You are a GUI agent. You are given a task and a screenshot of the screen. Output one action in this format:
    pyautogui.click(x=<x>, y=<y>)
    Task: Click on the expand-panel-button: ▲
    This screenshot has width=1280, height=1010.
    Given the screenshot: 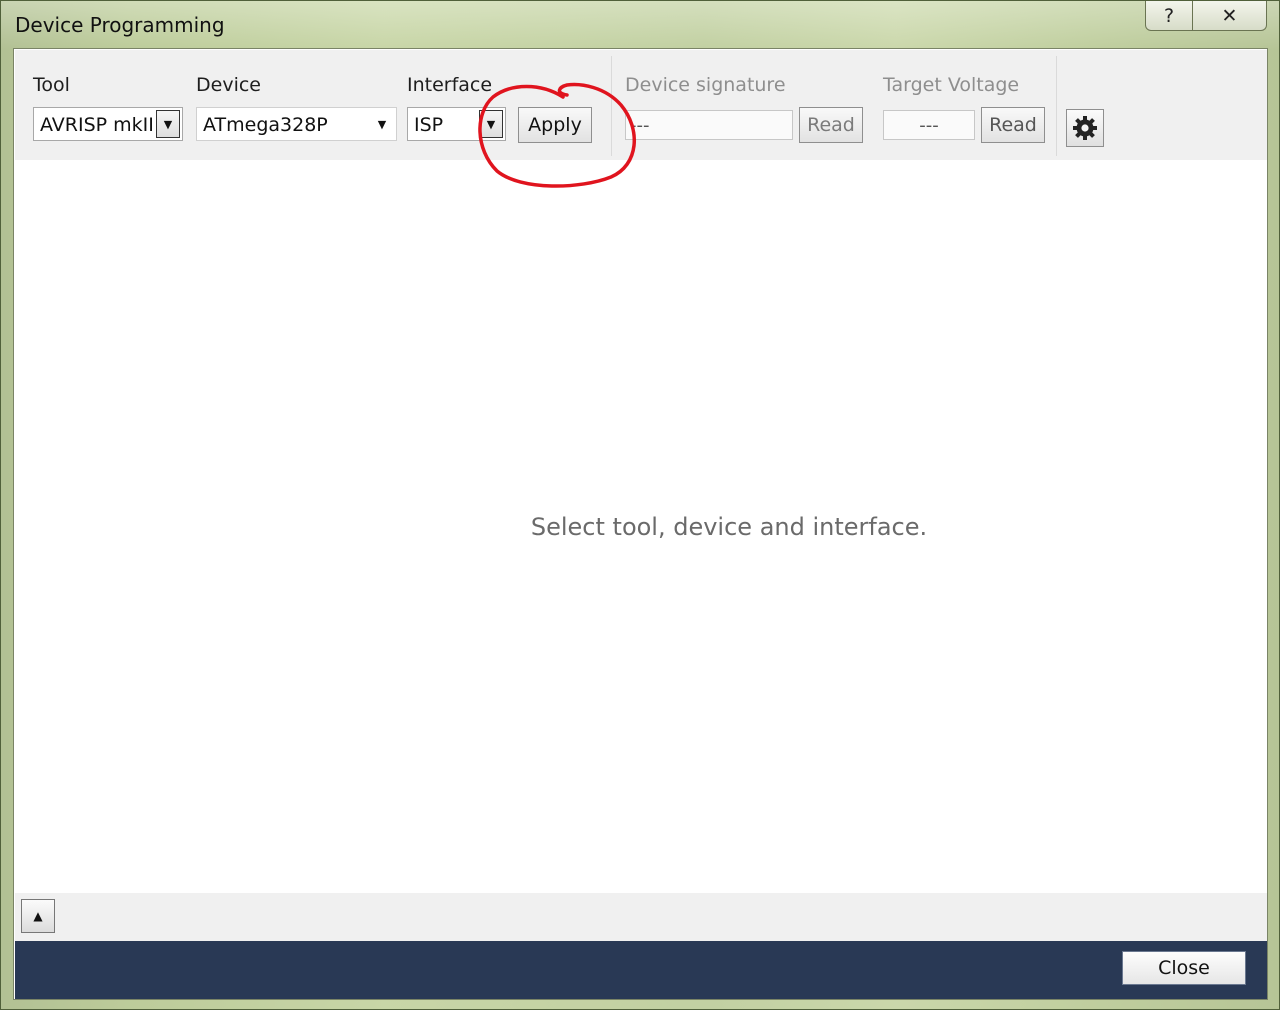 What is the action you would take?
    pyautogui.click(x=38, y=916)
    